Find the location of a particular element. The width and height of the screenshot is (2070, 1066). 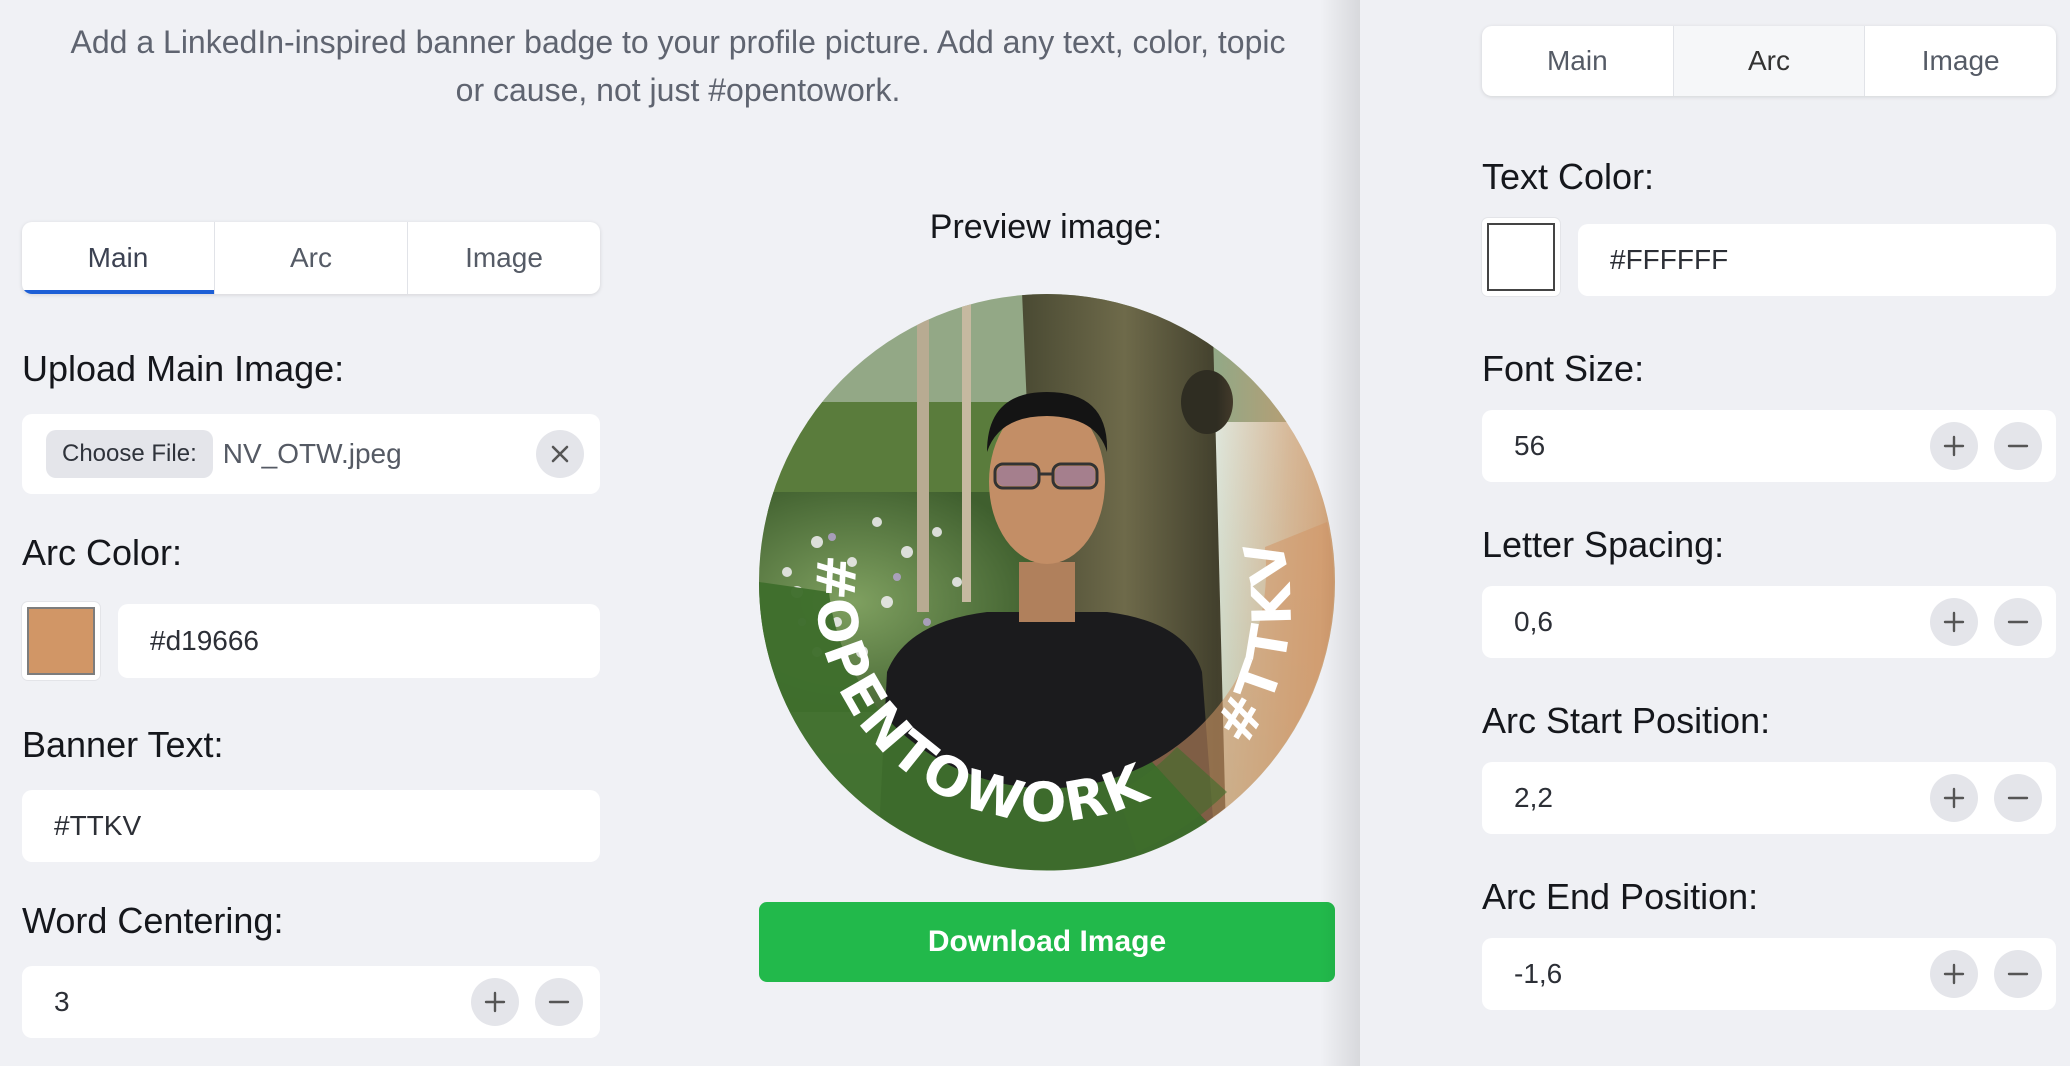

word-centering-minus-button is located at coordinates (559, 1002).